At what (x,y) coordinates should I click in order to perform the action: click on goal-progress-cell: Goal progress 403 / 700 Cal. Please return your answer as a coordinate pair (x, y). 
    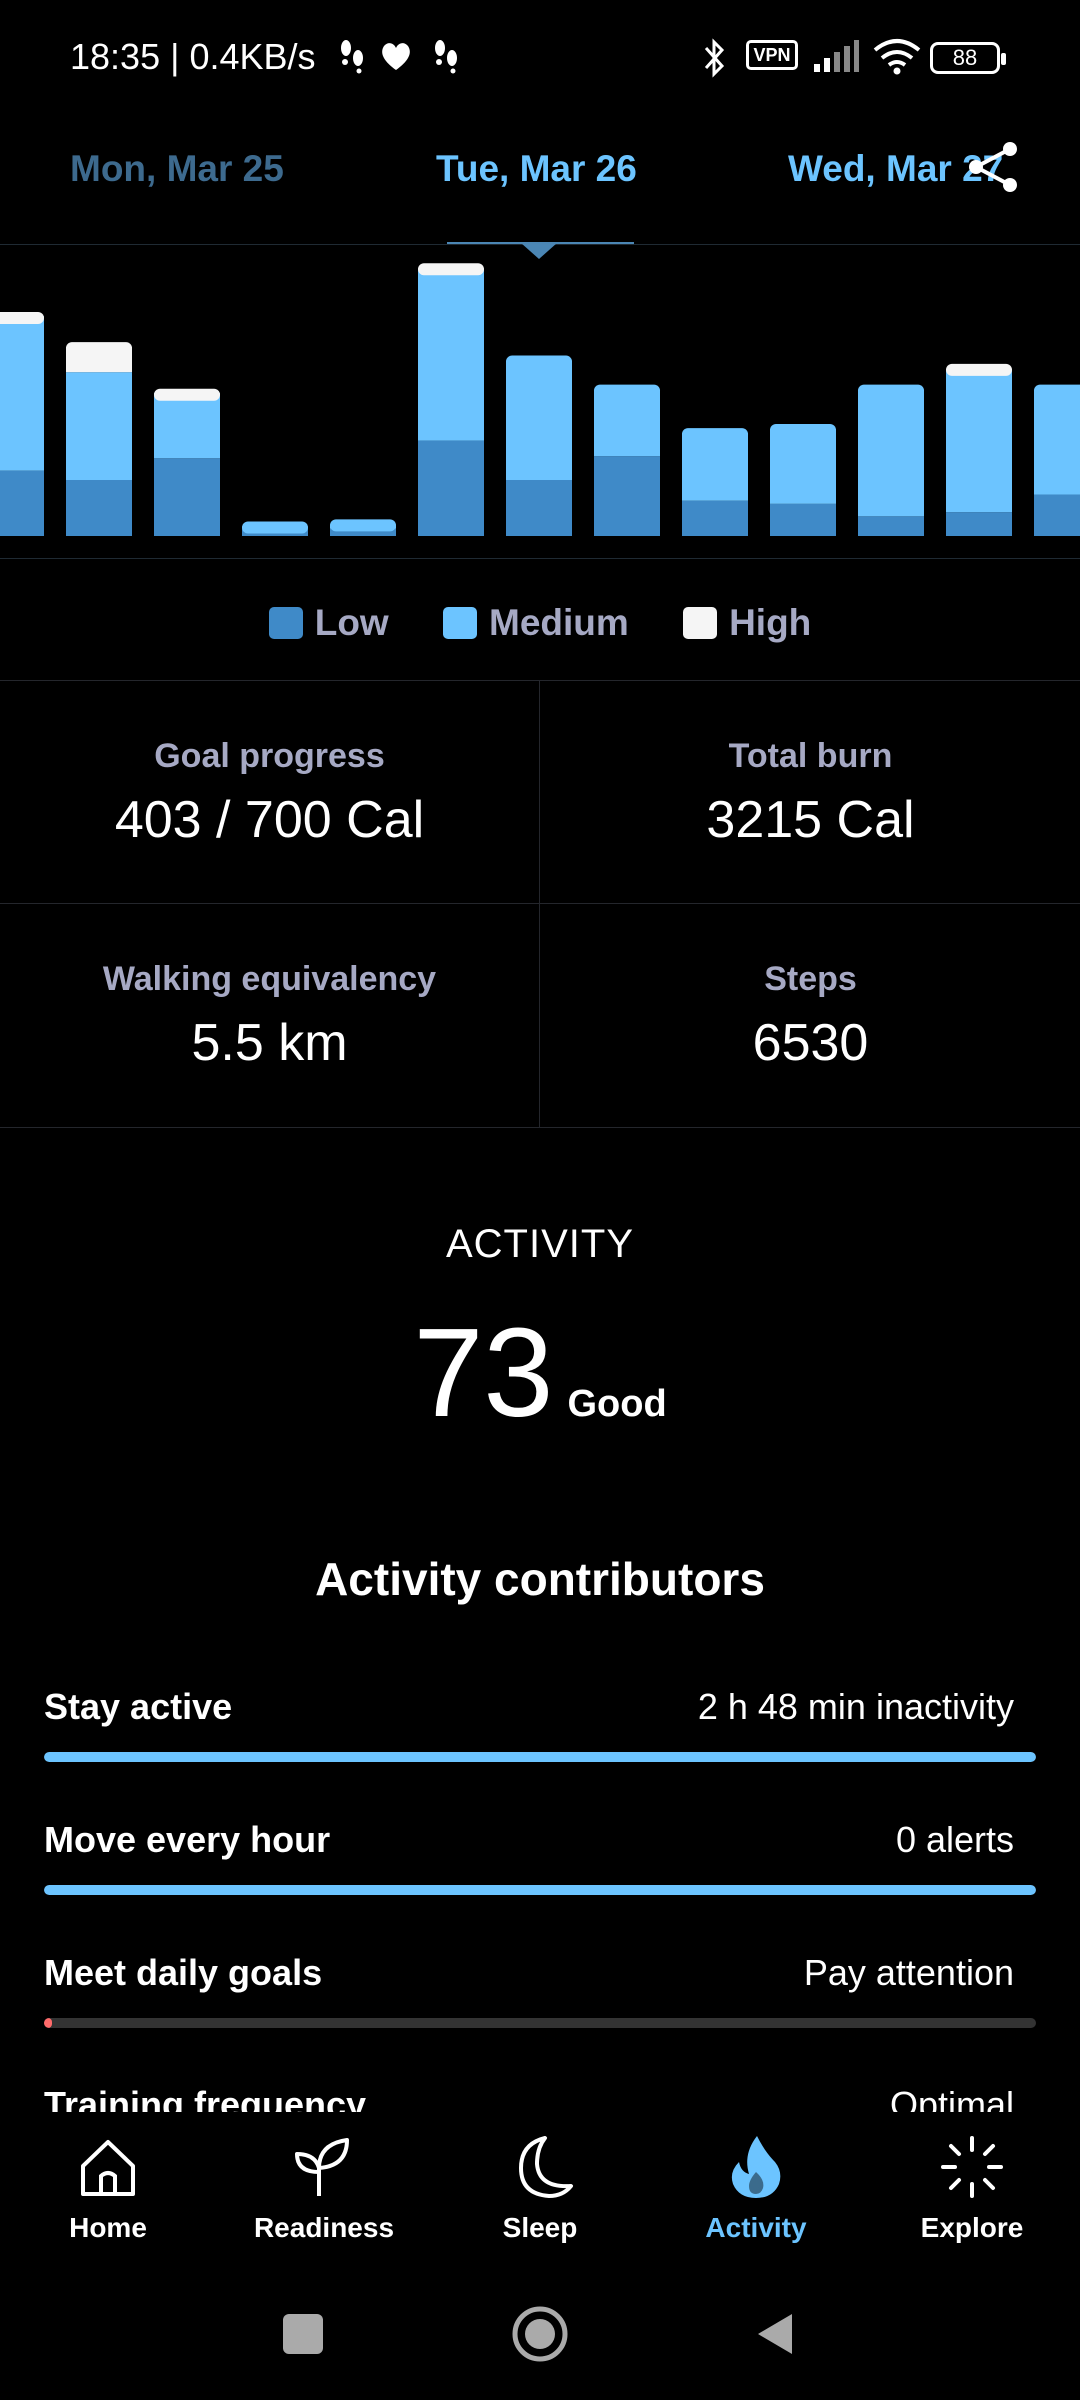
    Looking at the image, I should click on (269, 792).